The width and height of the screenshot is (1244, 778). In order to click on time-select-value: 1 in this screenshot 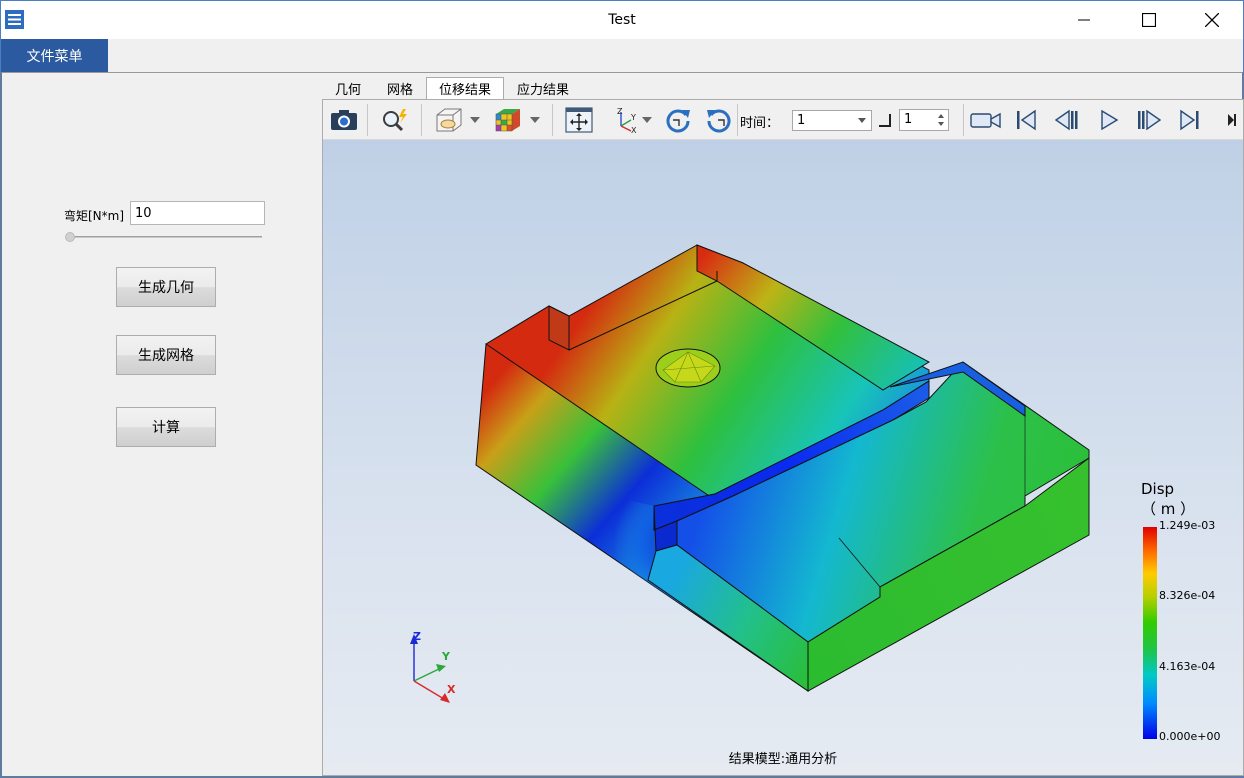, I will do `click(801, 120)`.